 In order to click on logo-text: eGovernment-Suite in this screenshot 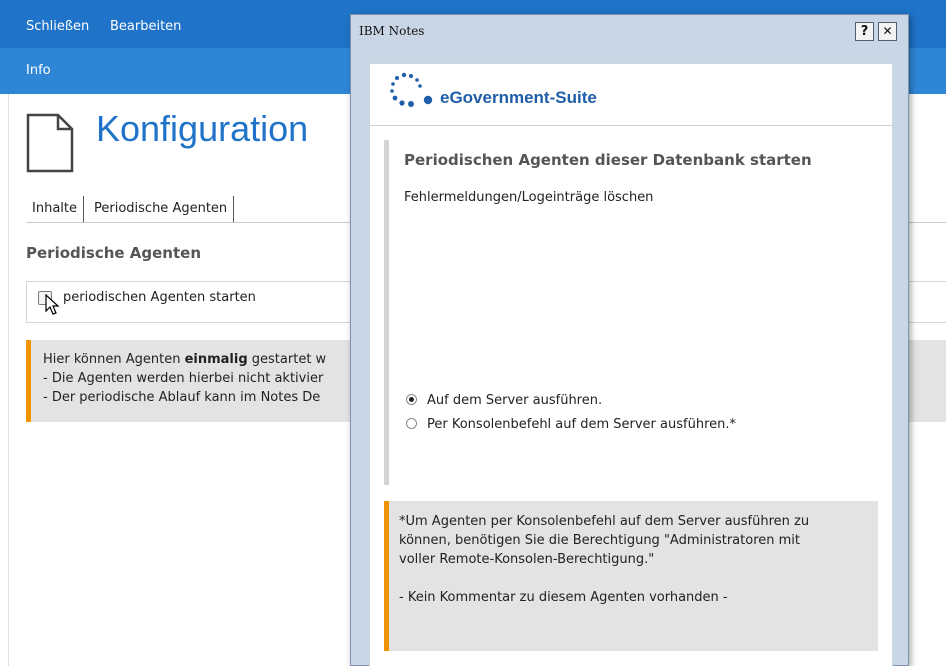, I will do `click(518, 97)`.